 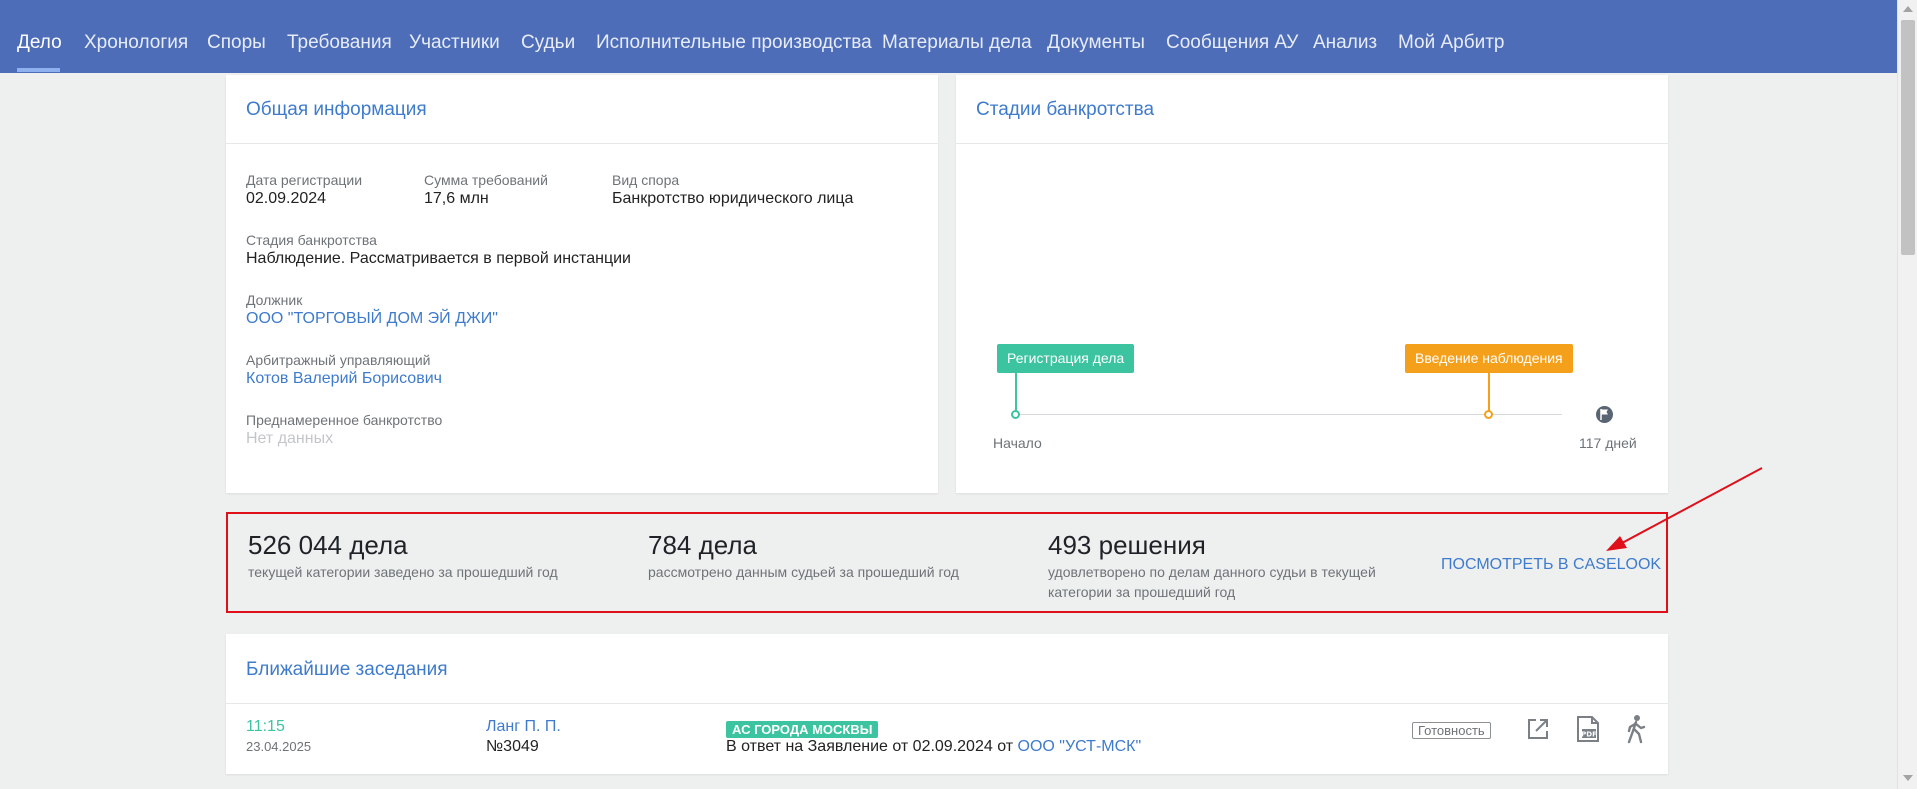 What do you see at coordinates (957, 43) in the screenshot?
I see `tab-case-materials: Материалы дела` at bounding box center [957, 43].